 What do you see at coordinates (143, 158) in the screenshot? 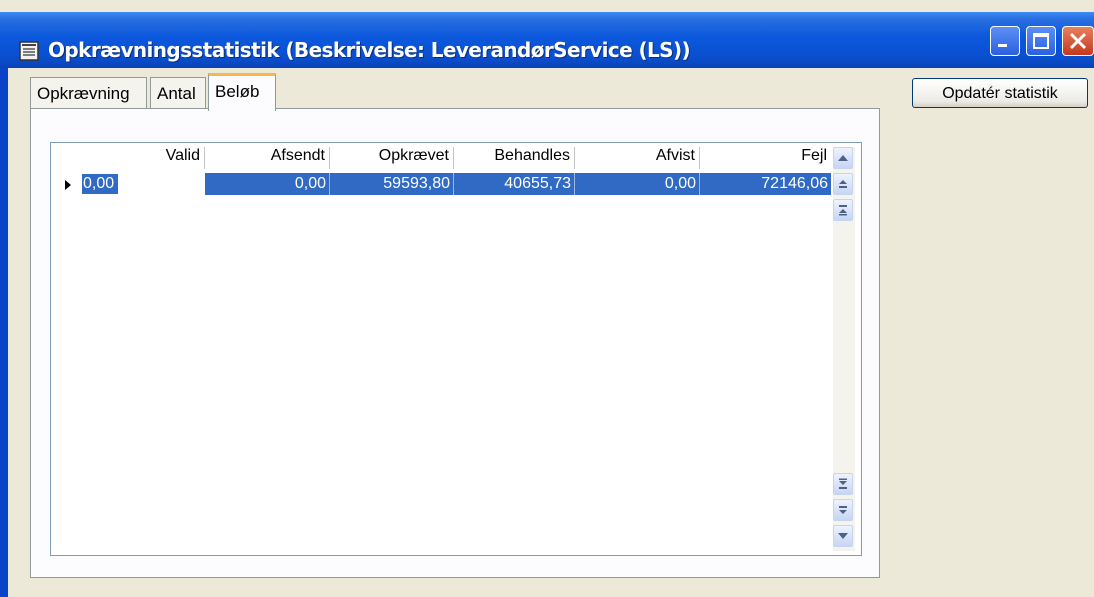
I see `column-header-valid: Valid` at bounding box center [143, 158].